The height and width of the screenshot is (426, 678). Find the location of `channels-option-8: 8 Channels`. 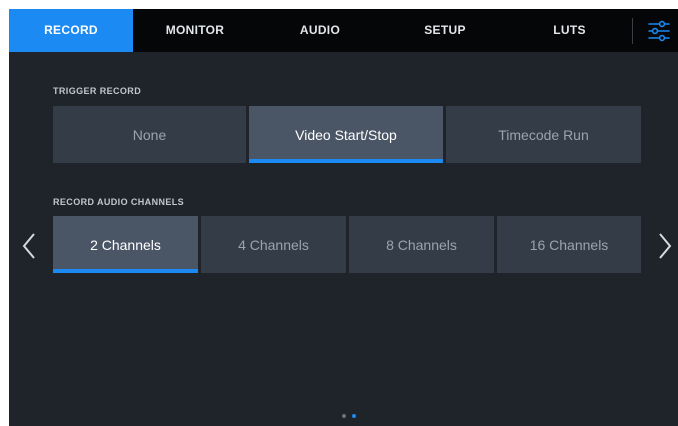

channels-option-8: 8 Channels is located at coordinates (421, 244).